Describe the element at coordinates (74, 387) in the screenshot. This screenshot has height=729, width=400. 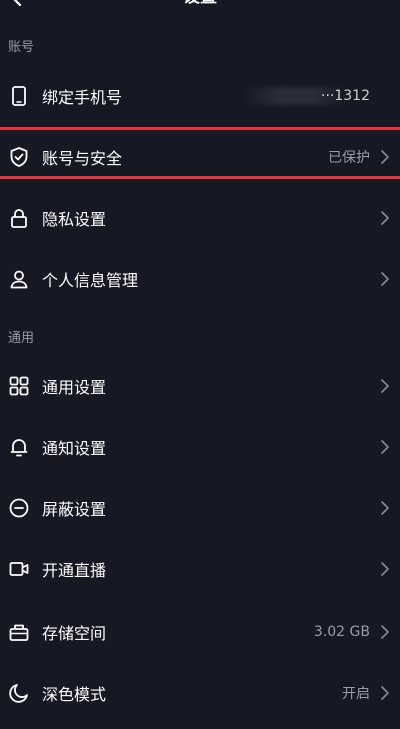
I see `row-label: 通用设置` at that location.